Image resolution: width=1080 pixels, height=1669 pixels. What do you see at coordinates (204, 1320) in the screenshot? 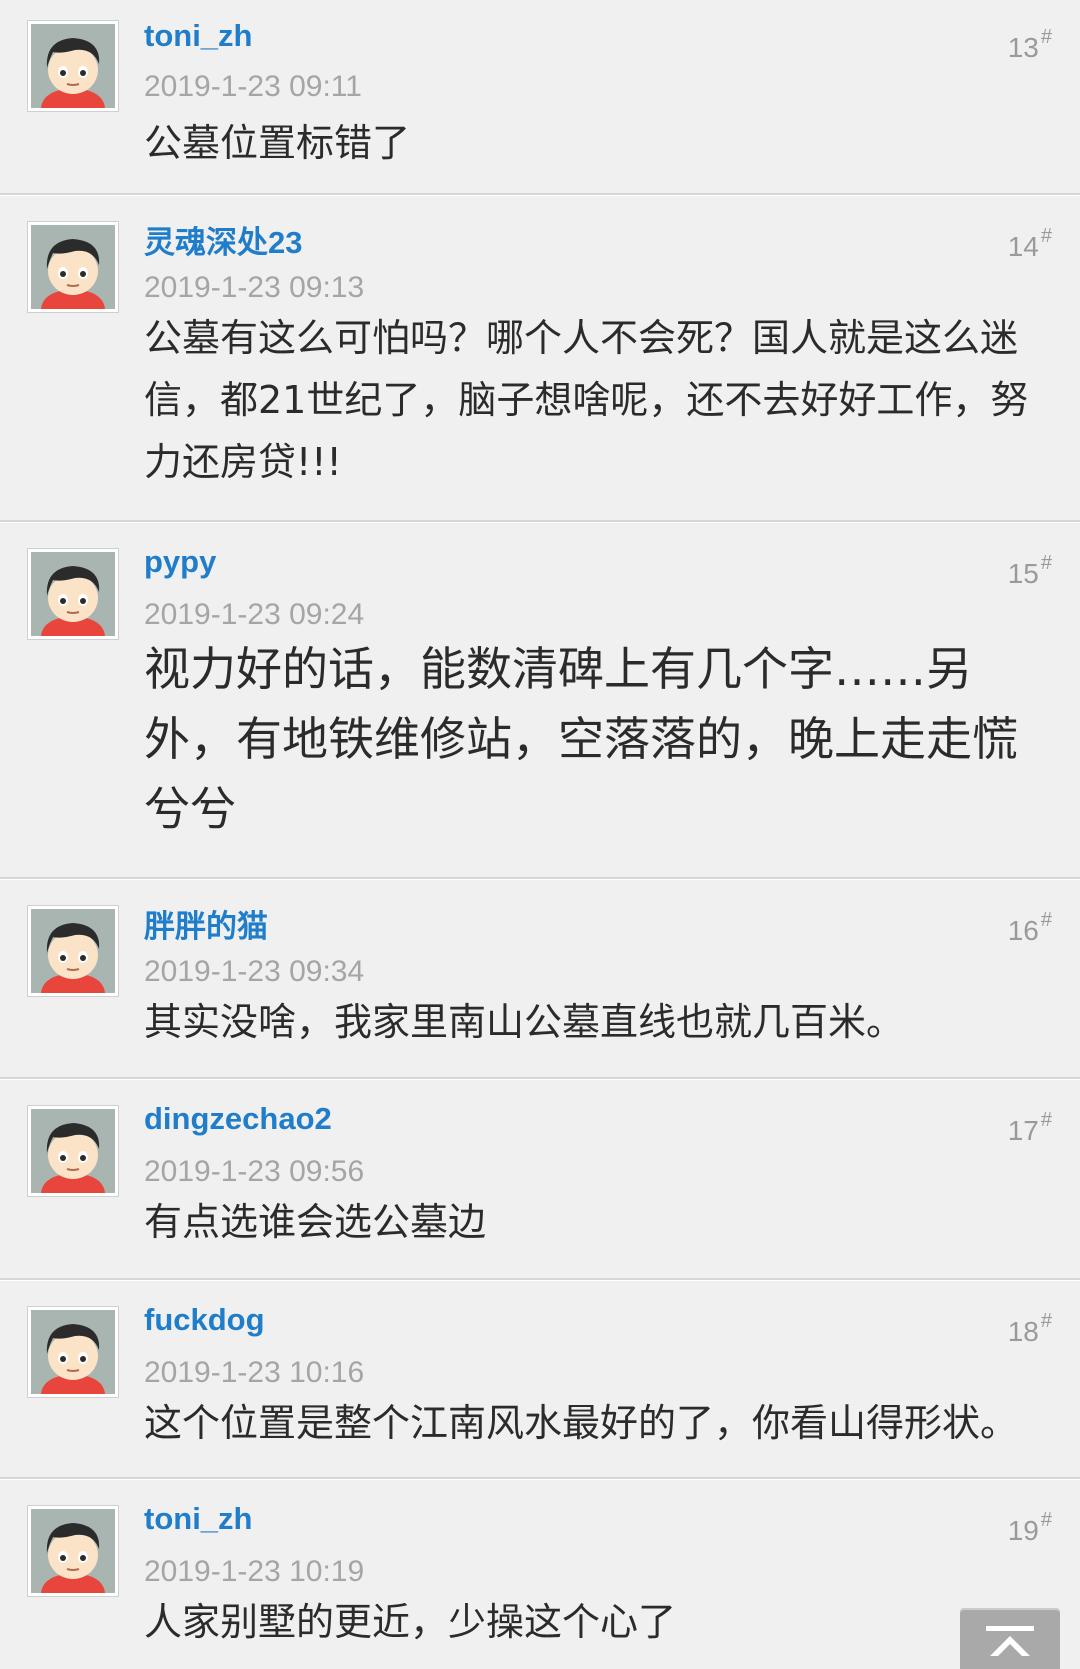
I see `username: fuckdog` at bounding box center [204, 1320].